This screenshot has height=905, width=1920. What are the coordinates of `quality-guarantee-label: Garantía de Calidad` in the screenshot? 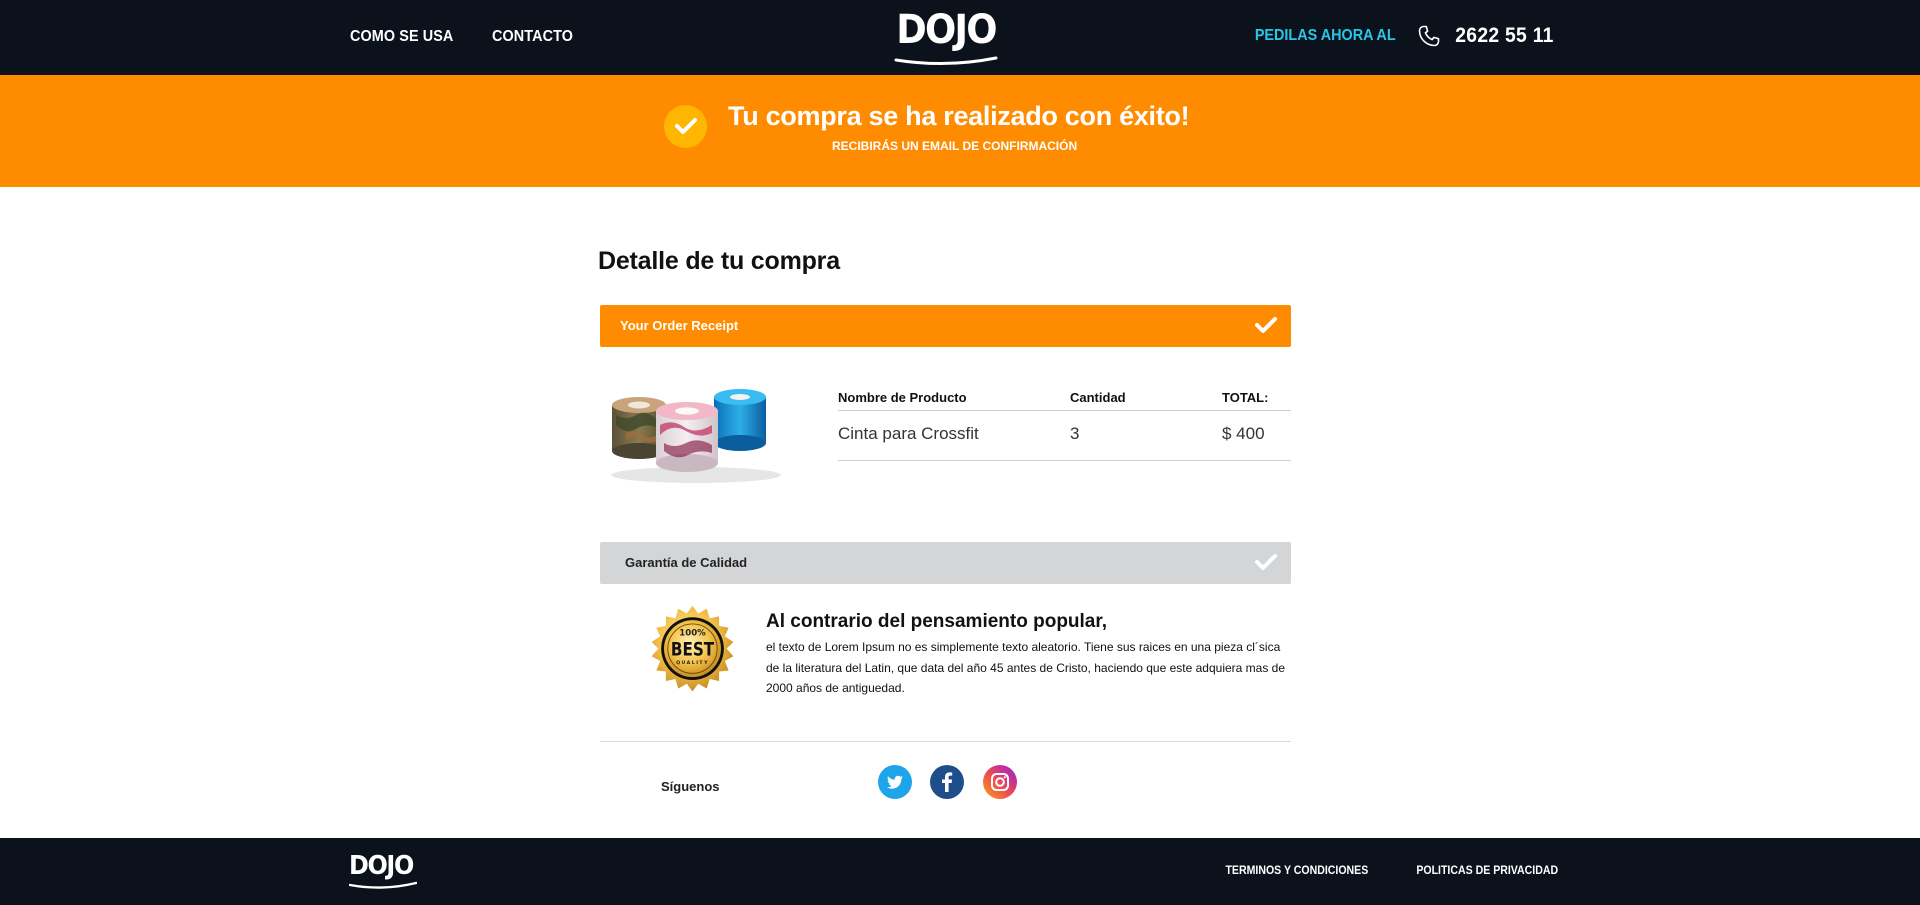 It's located at (686, 562).